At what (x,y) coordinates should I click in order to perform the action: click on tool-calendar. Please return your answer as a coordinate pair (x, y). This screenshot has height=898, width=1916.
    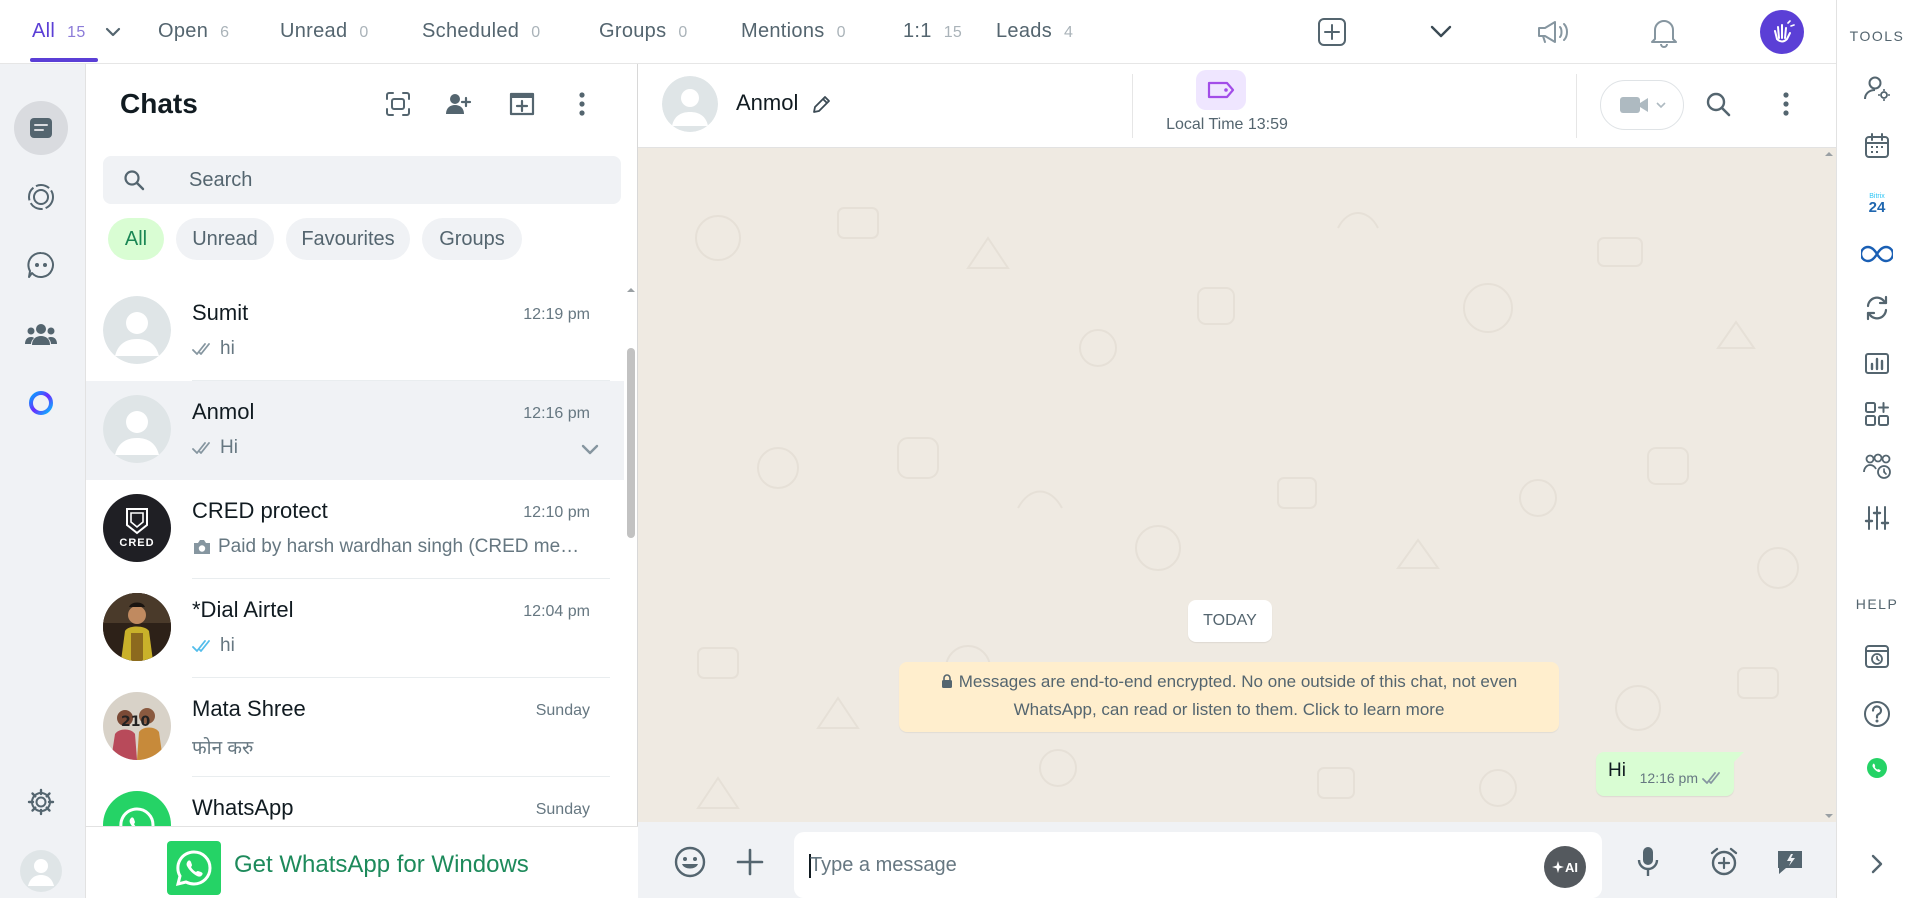
    Looking at the image, I should click on (1877, 146).